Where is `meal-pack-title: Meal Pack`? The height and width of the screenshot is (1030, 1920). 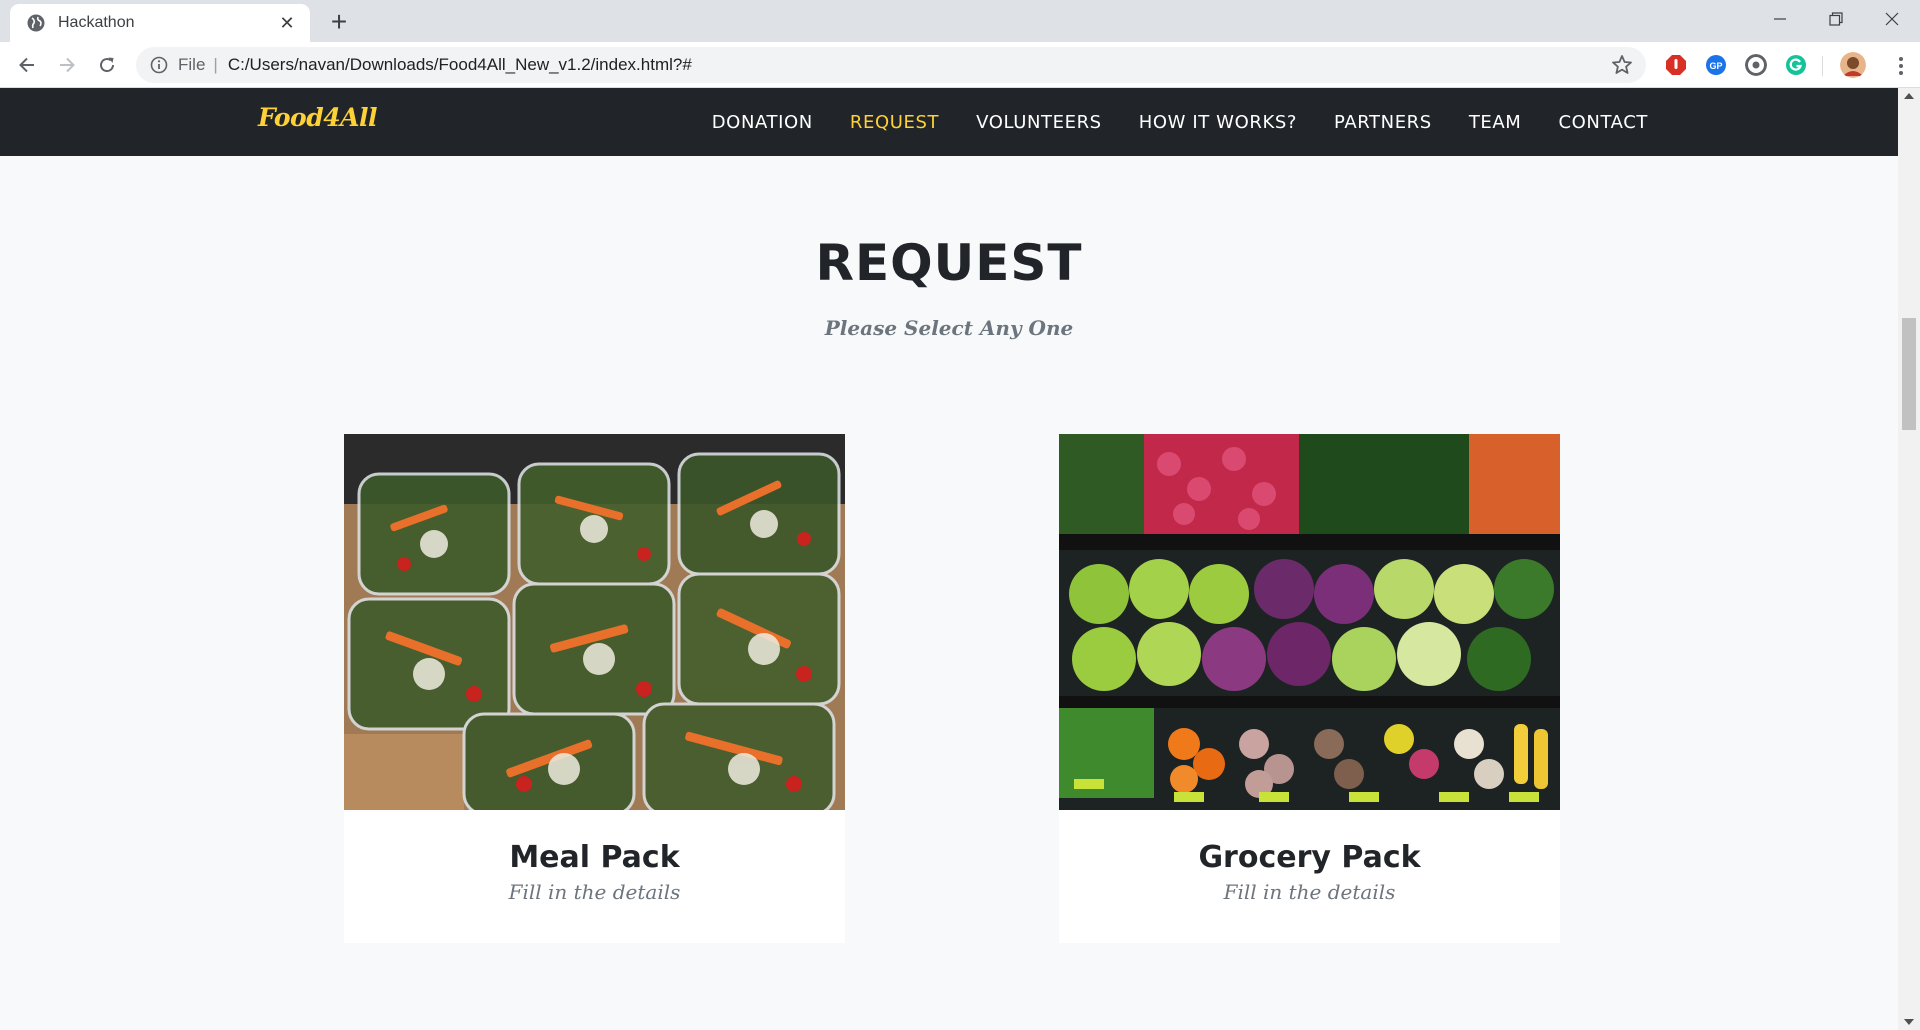 meal-pack-title: Meal Pack is located at coordinates (594, 857).